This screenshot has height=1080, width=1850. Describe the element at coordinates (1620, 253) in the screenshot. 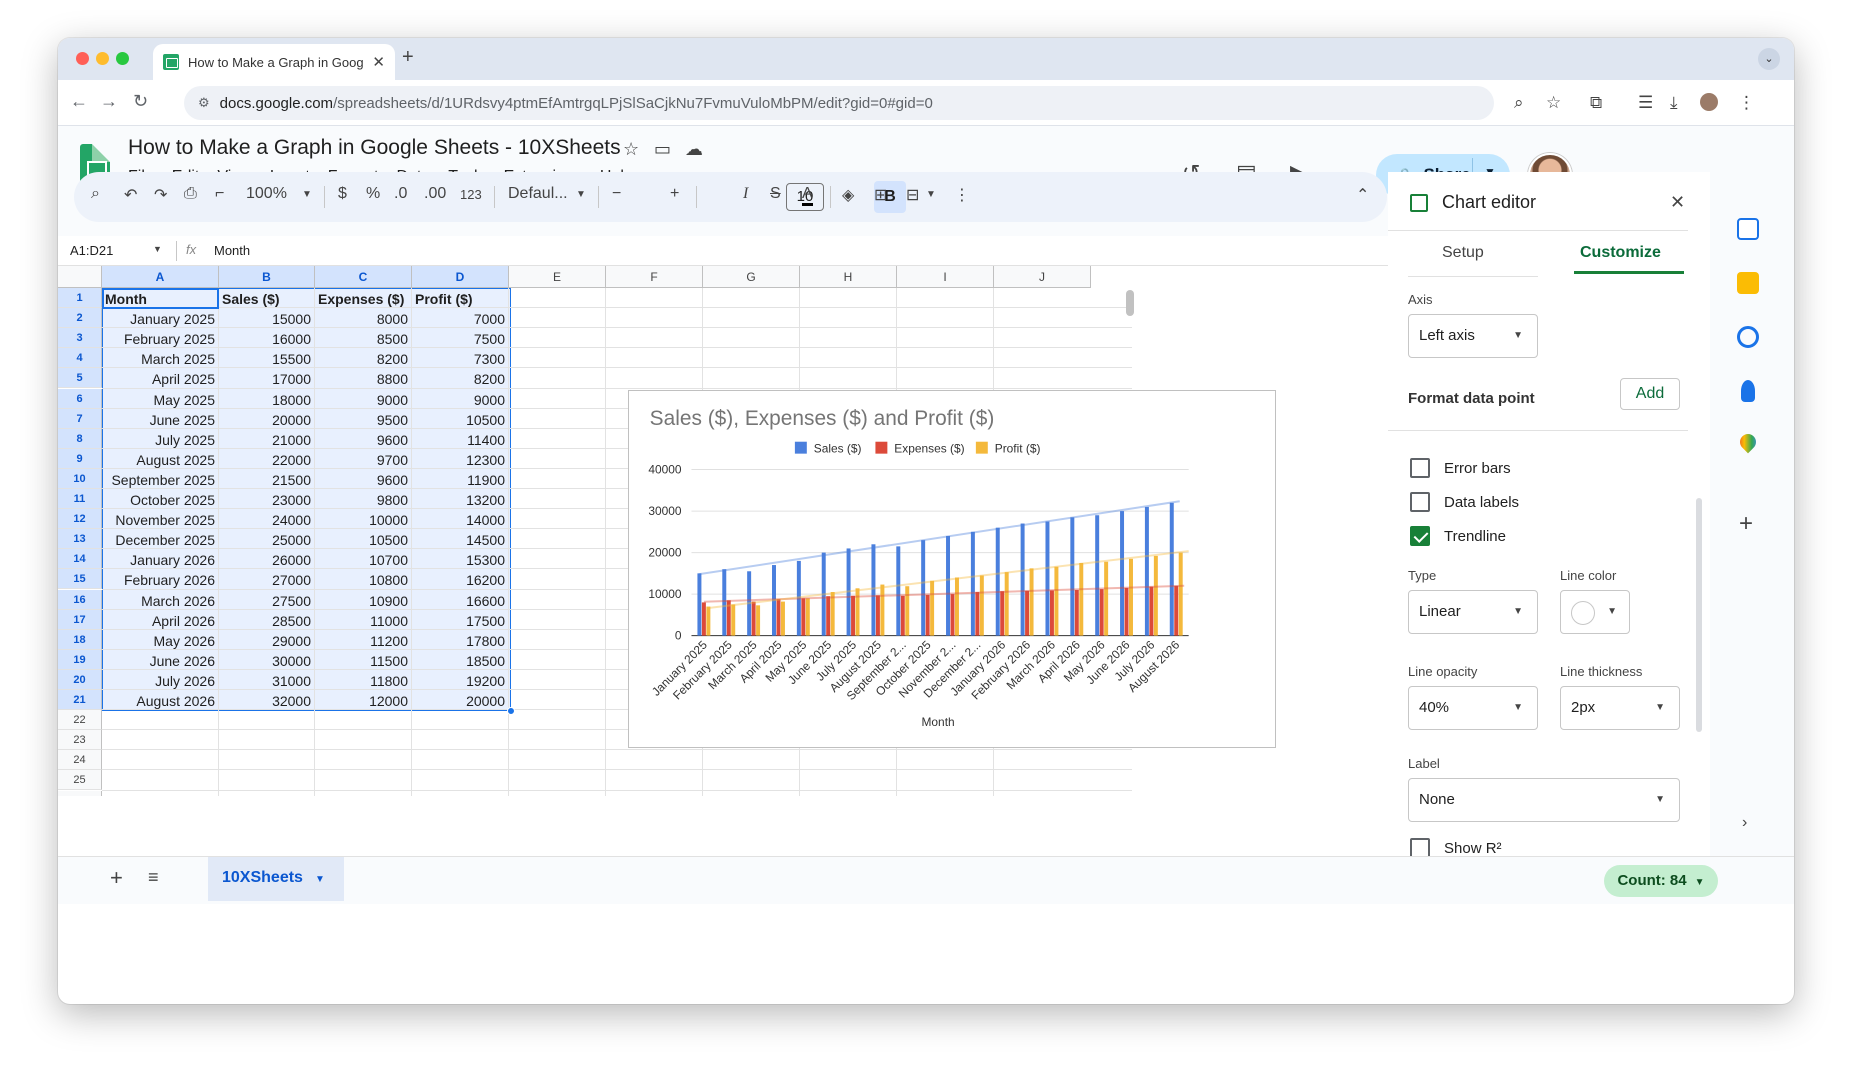

I see `tab-customize: Customize` at that location.